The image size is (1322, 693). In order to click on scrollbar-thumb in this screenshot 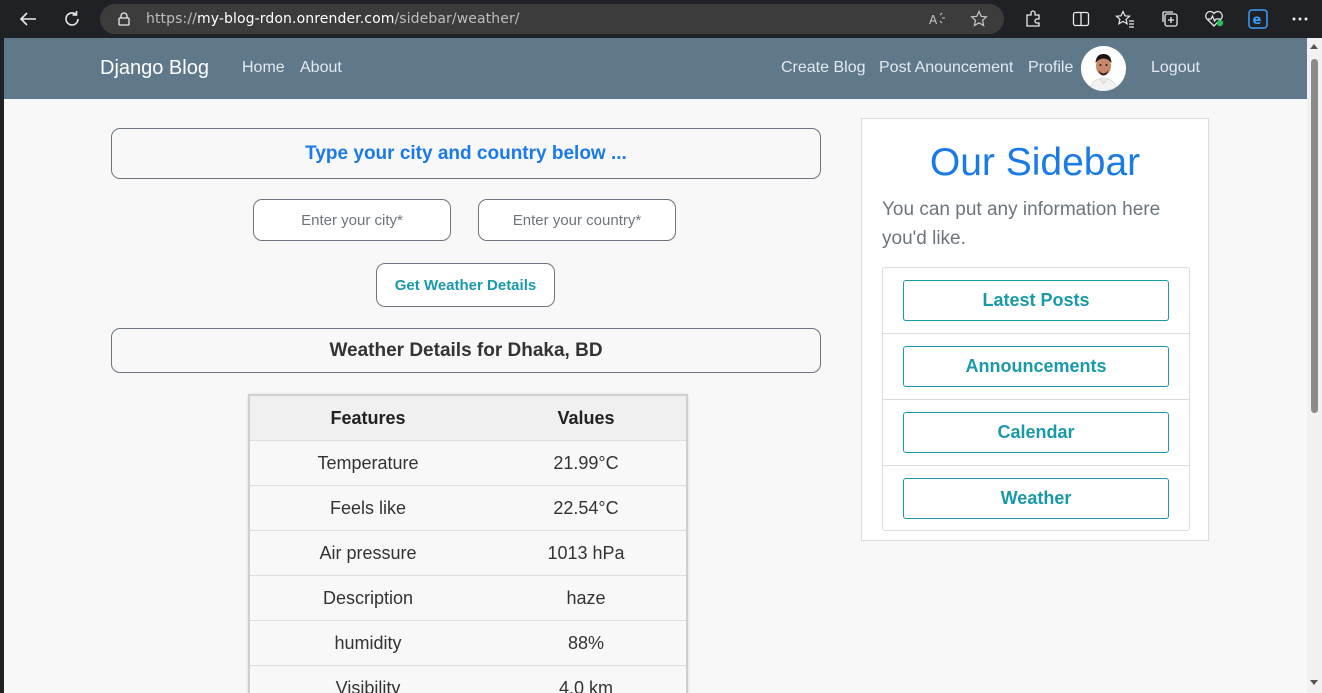, I will do `click(1314, 236)`.